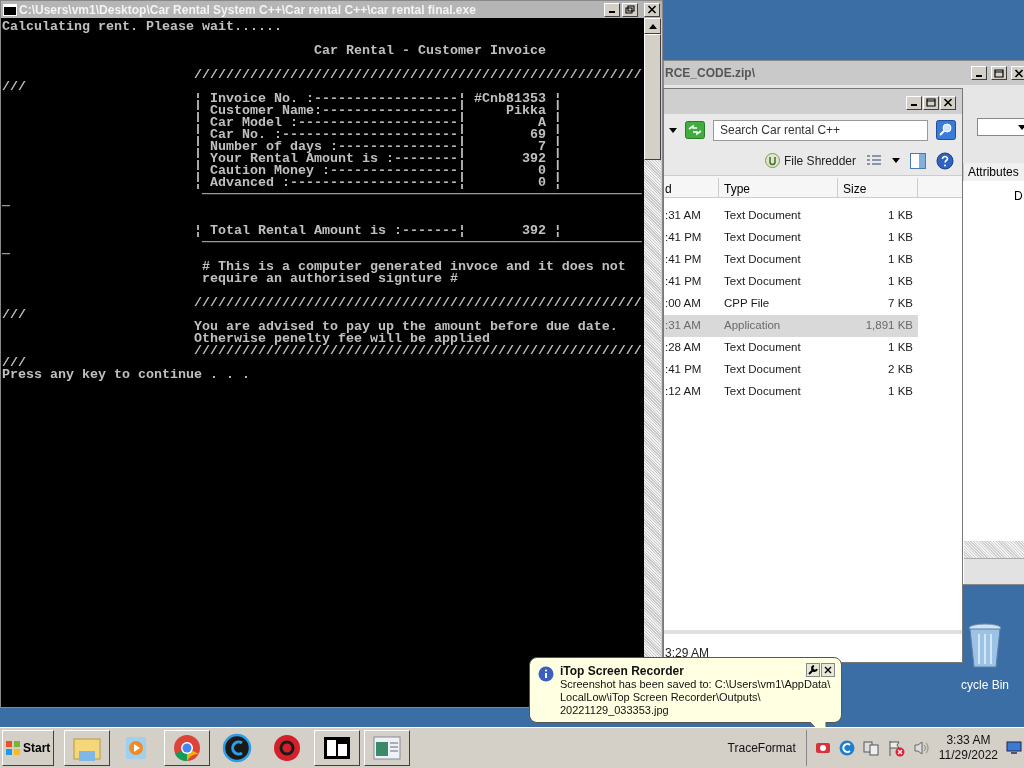 The height and width of the screenshot is (768, 1024). What do you see at coordinates (994, 549) in the screenshot?
I see `horizontal-scrollbar` at bounding box center [994, 549].